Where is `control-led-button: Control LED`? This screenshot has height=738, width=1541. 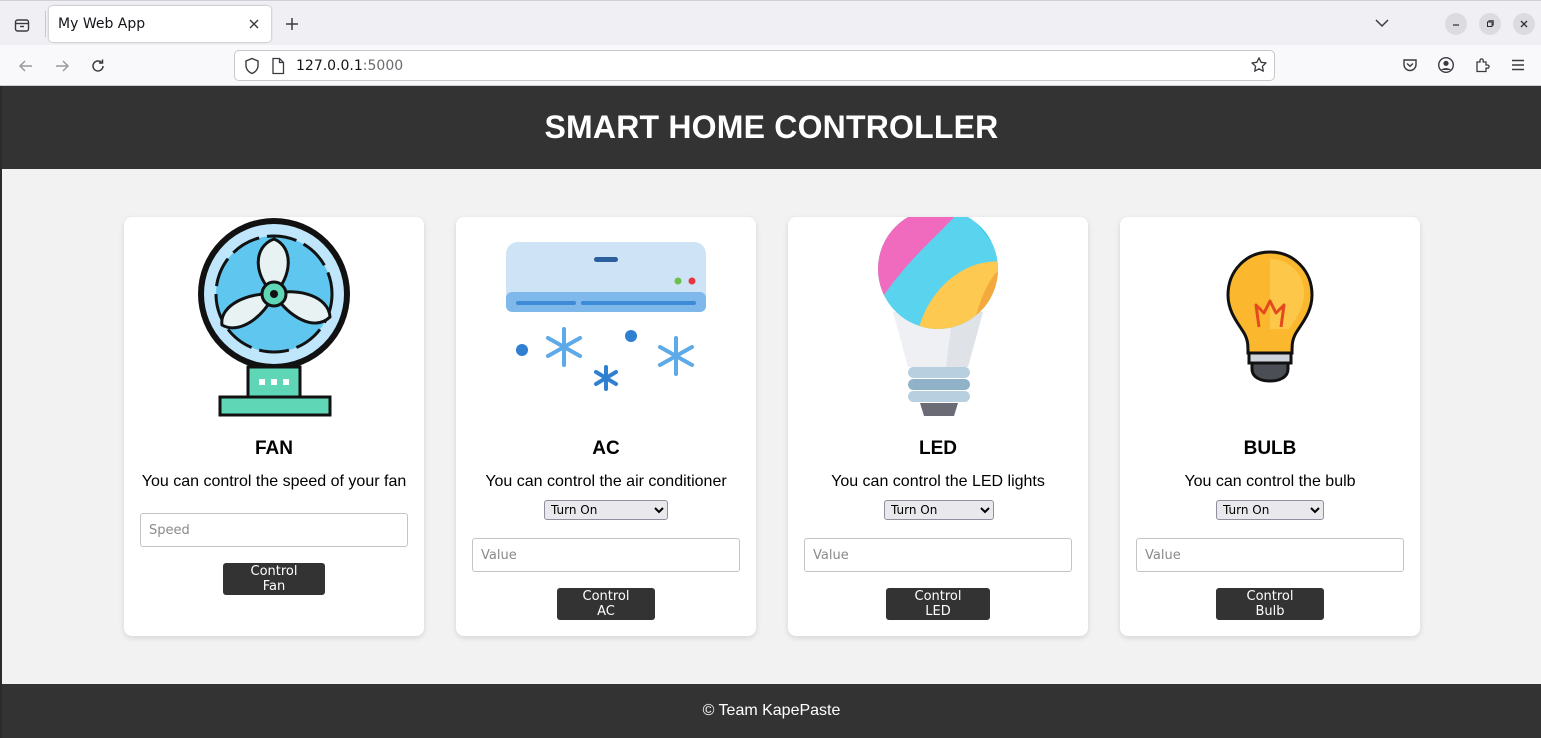
control-led-button: Control LED is located at coordinates (938, 604).